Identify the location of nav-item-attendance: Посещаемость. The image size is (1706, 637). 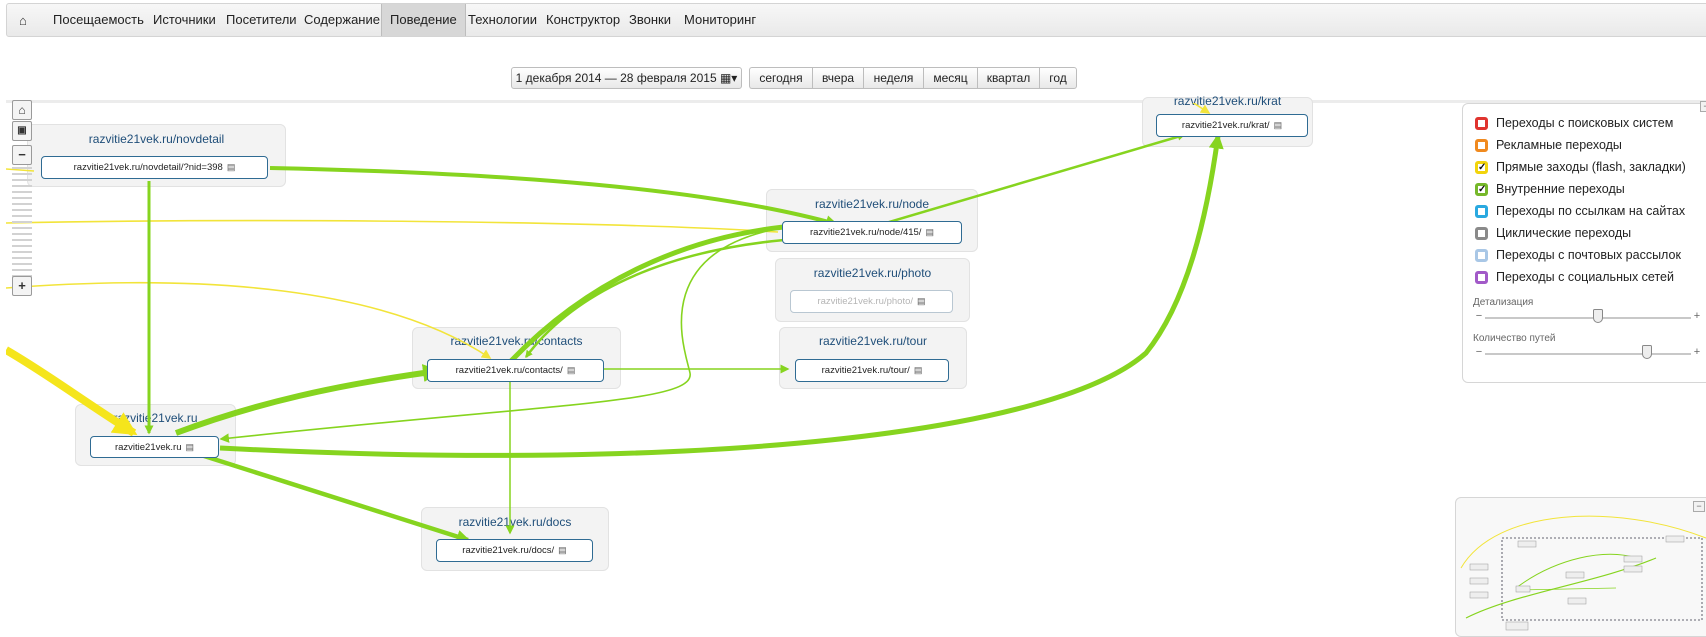
(98, 20).